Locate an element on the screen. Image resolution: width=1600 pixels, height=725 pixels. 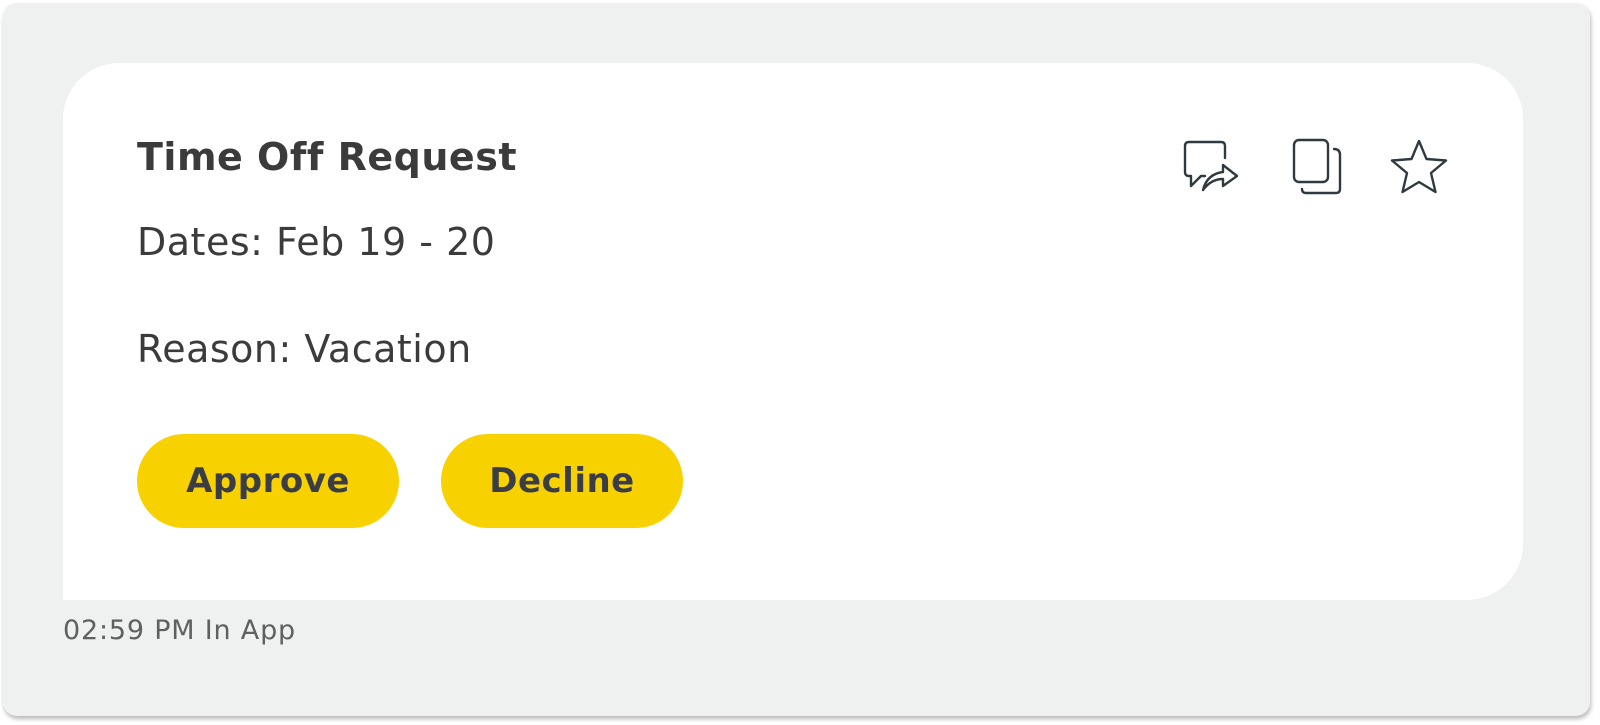
approve-button: Approve is located at coordinates (268, 481).